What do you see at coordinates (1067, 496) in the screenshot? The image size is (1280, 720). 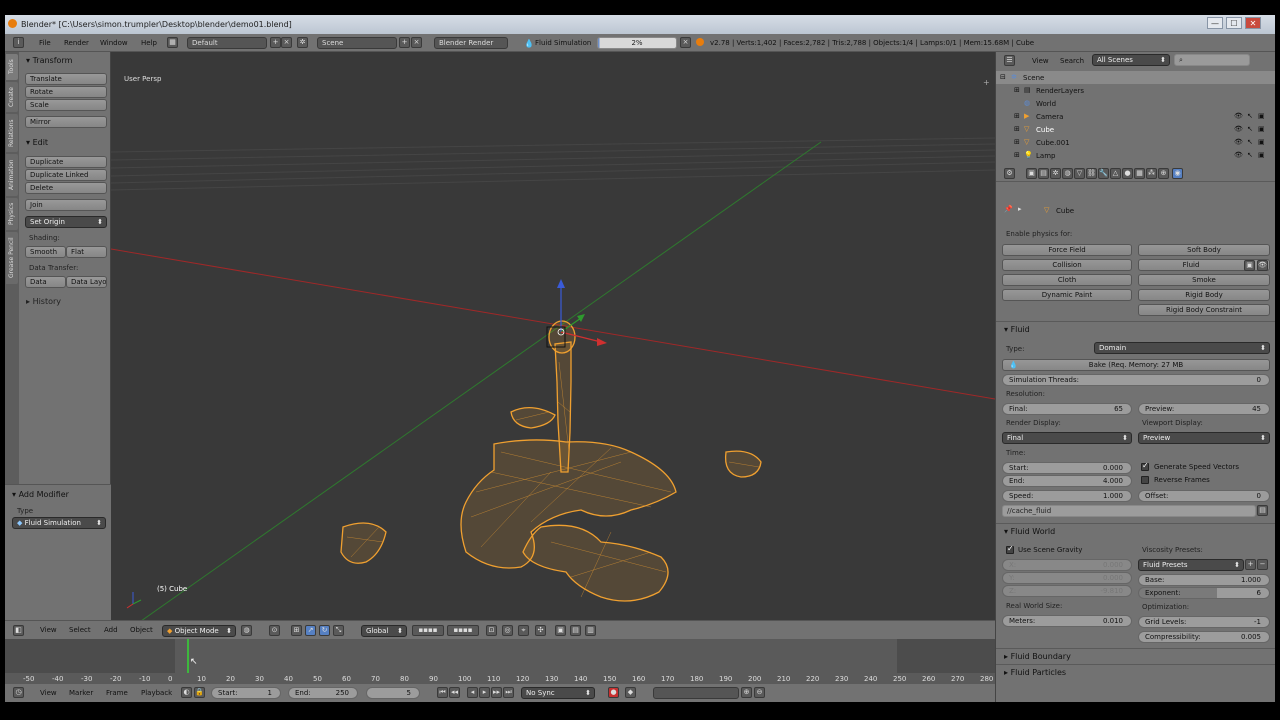 I see `speed-field: Speed: 1.000` at bounding box center [1067, 496].